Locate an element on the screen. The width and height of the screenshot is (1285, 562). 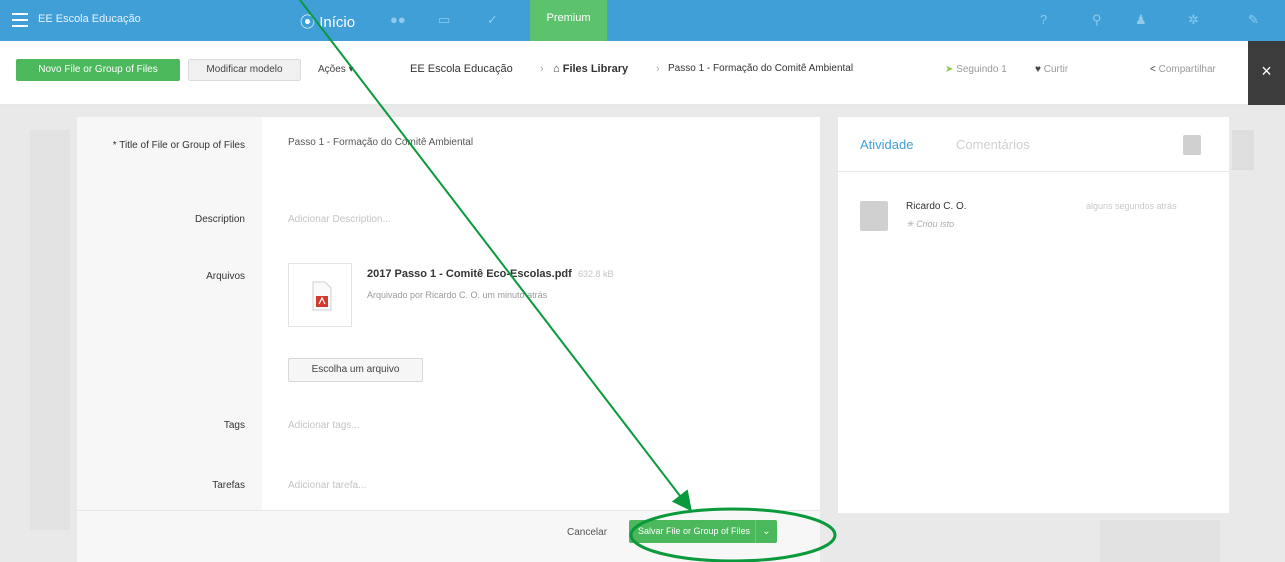
search-icon: ⚲ is located at coordinates (1097, 20).